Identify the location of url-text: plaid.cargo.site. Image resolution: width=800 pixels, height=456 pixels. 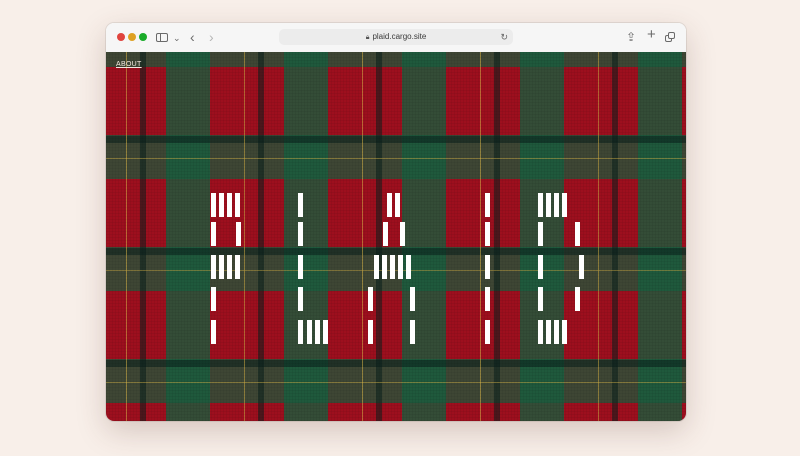
(399, 36).